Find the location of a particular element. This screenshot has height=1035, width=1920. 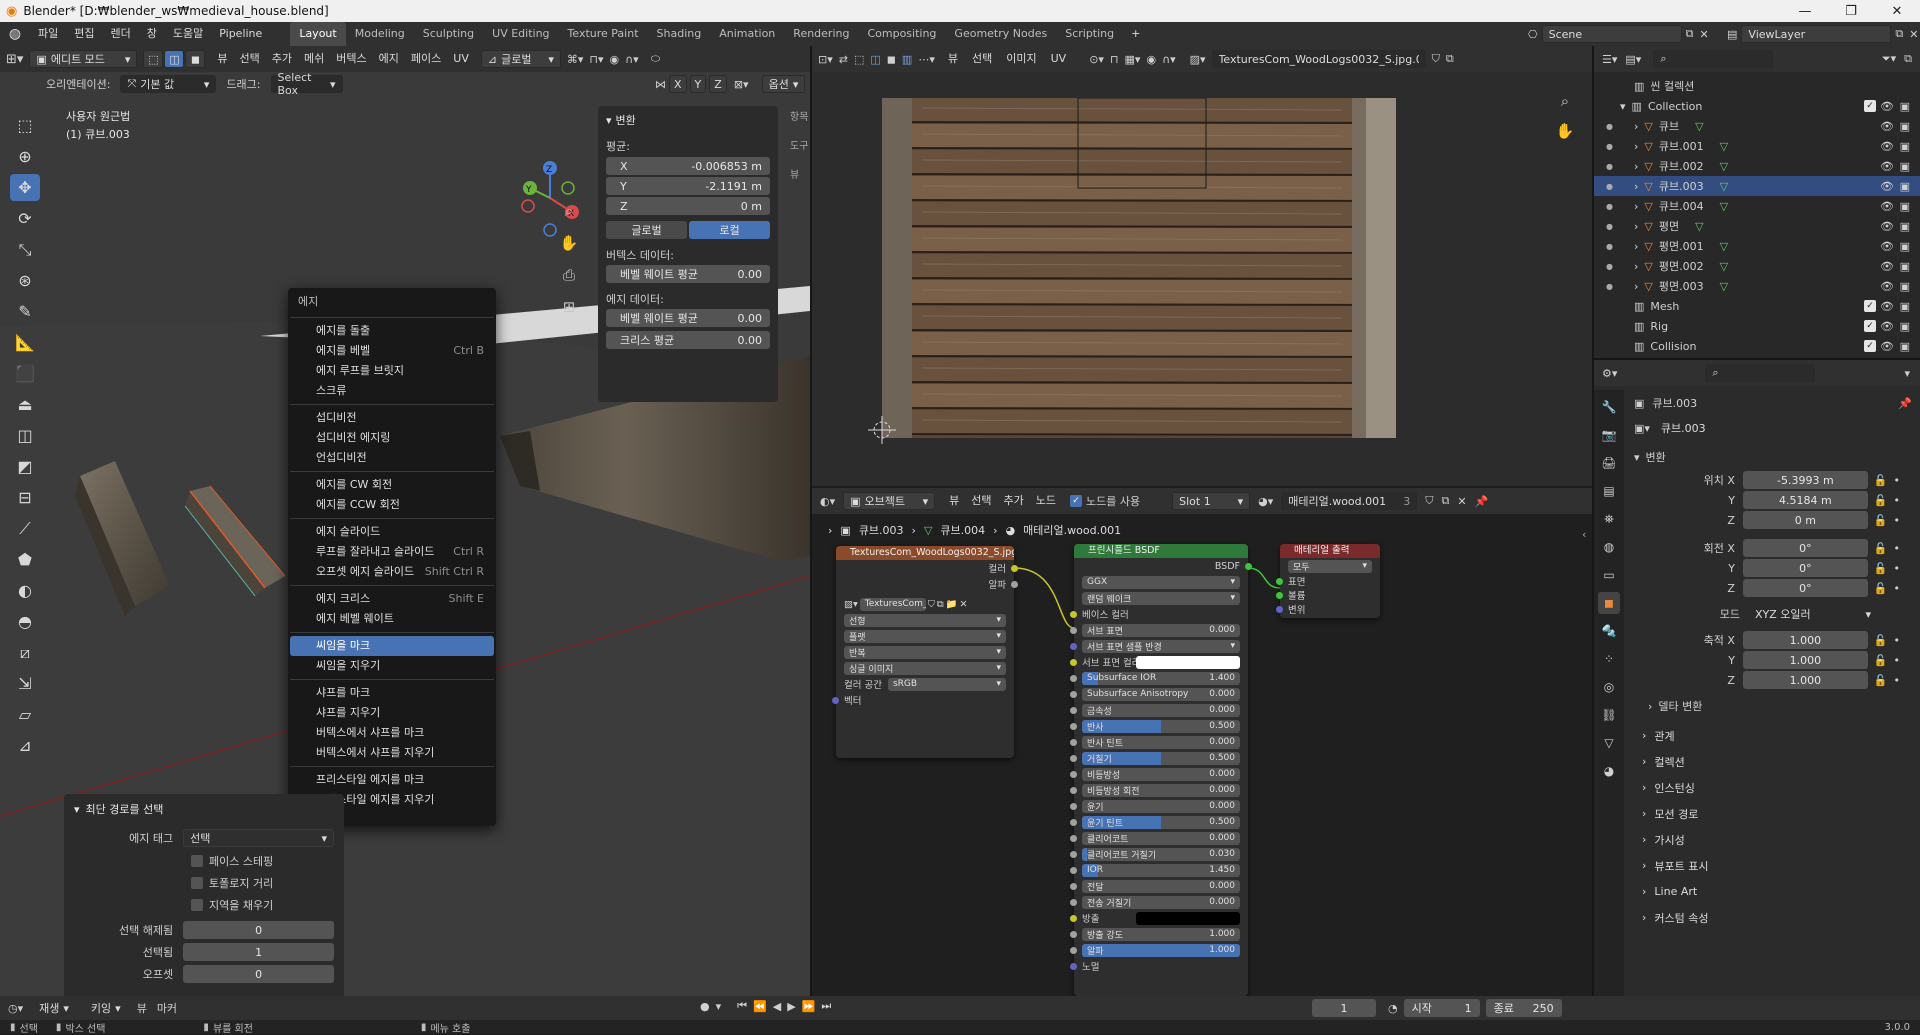

drag-selector: Select Box ▾ is located at coordinates (306, 84).